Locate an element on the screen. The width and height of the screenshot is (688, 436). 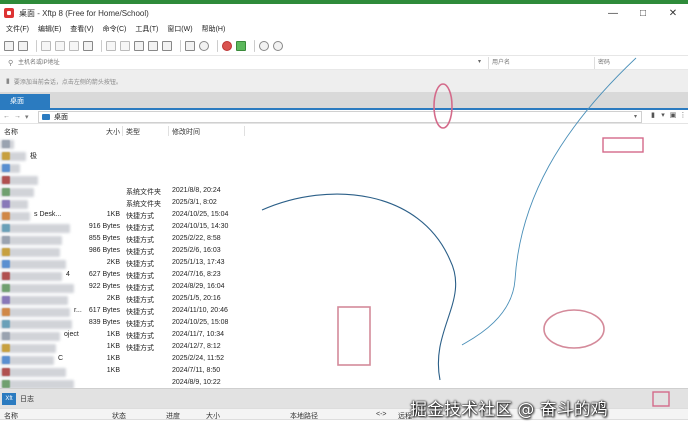
path-input: 桌面 ▾ is located at coordinates (340, 117).